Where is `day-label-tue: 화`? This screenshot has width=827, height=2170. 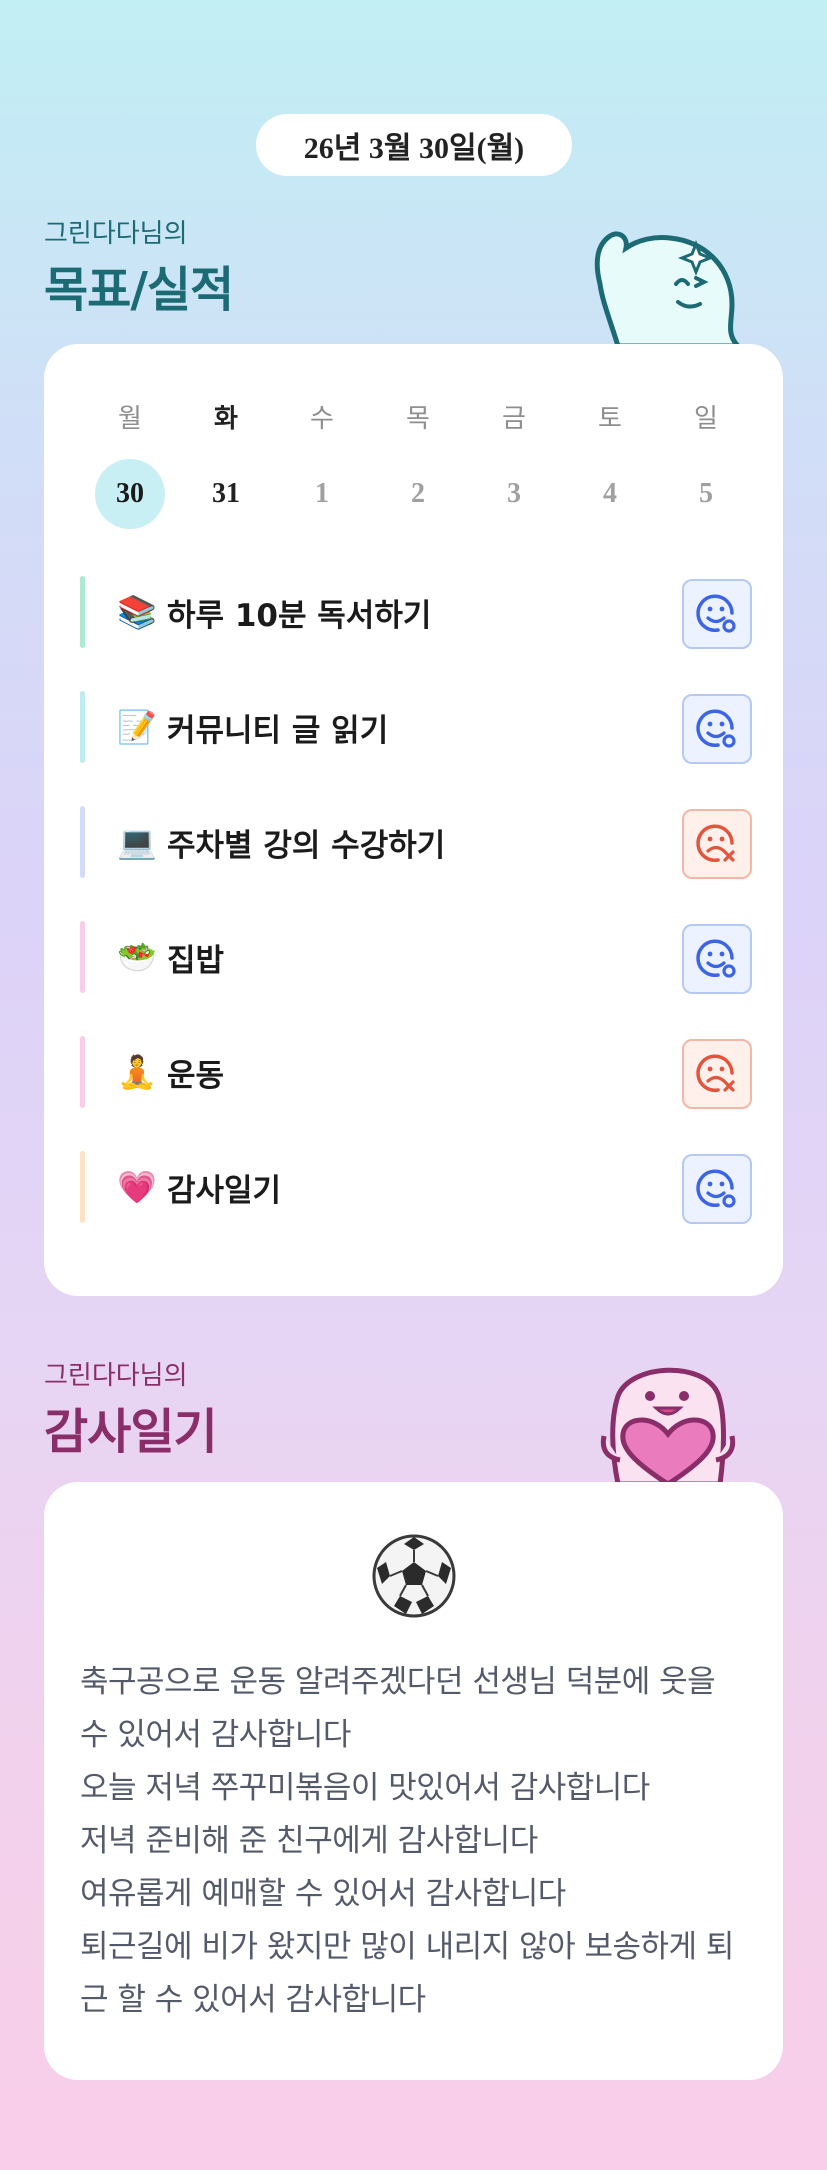 day-label-tue: 화 is located at coordinates (226, 418).